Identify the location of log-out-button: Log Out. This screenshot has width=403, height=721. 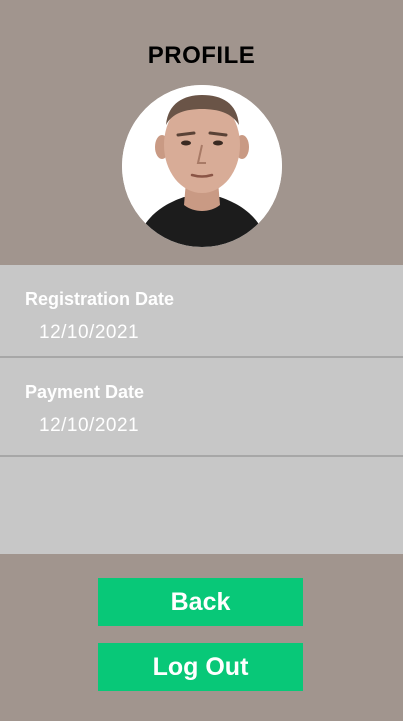
(200, 667).